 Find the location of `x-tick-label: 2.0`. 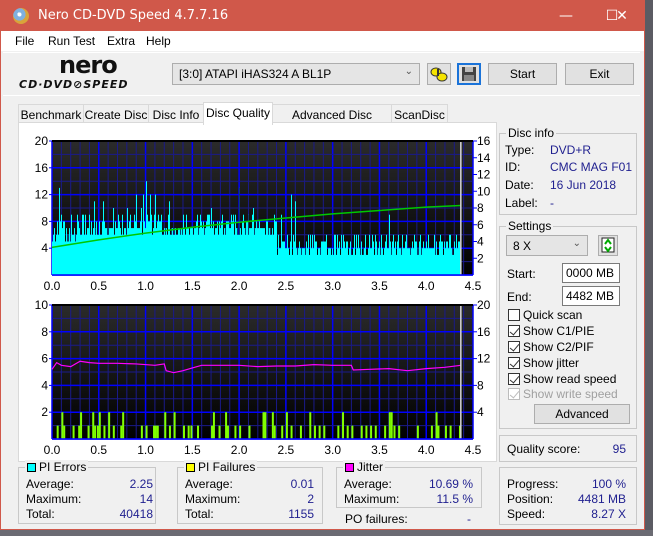

x-tick-label: 2.0 is located at coordinates (239, 450).